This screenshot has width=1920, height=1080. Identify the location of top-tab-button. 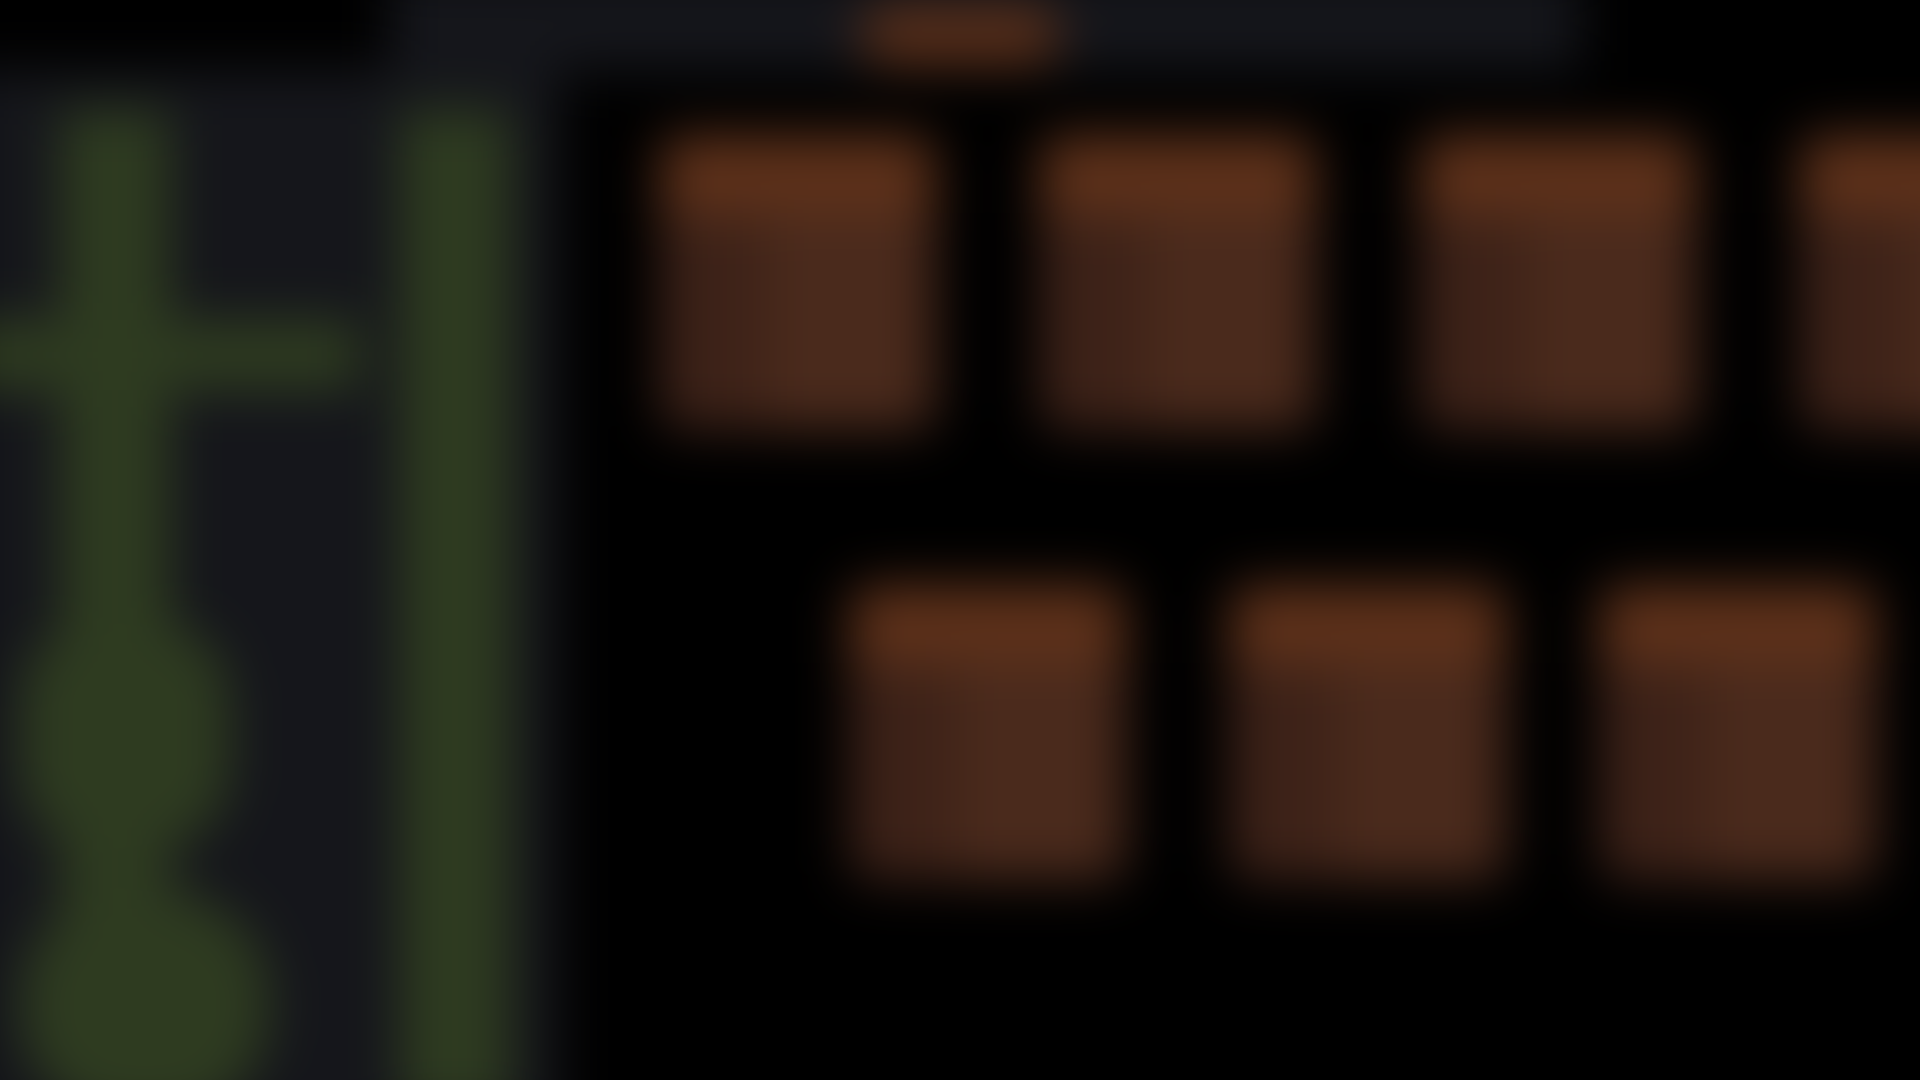
(960, 35).